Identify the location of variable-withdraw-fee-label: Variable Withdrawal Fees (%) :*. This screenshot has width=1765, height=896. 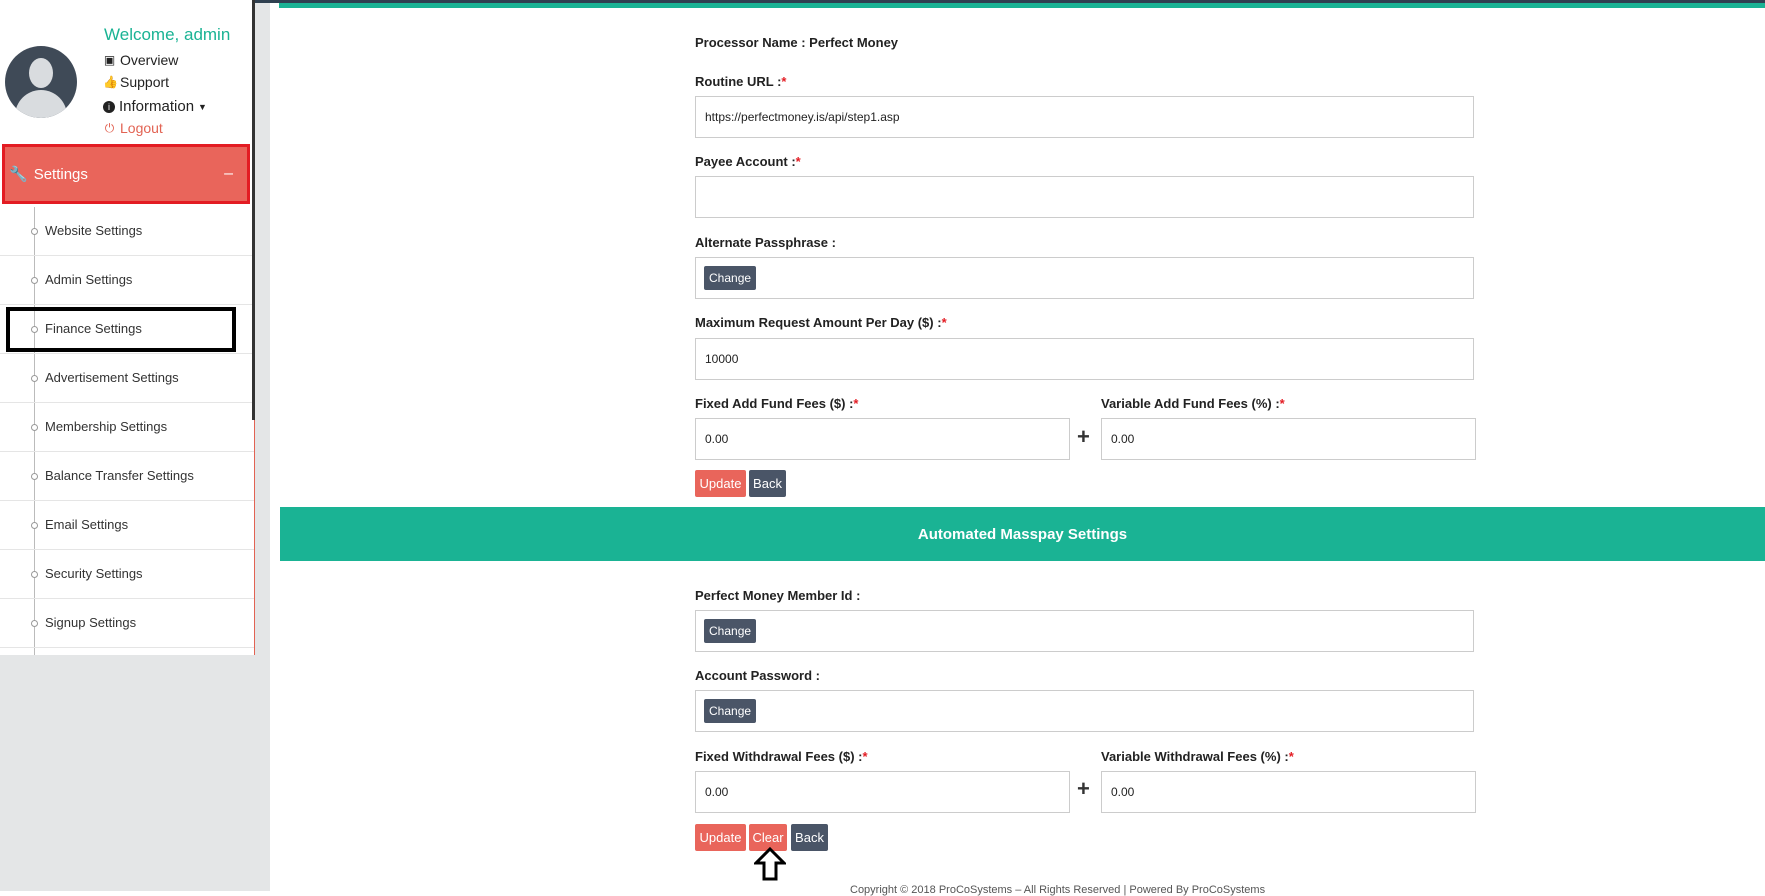
(1197, 756).